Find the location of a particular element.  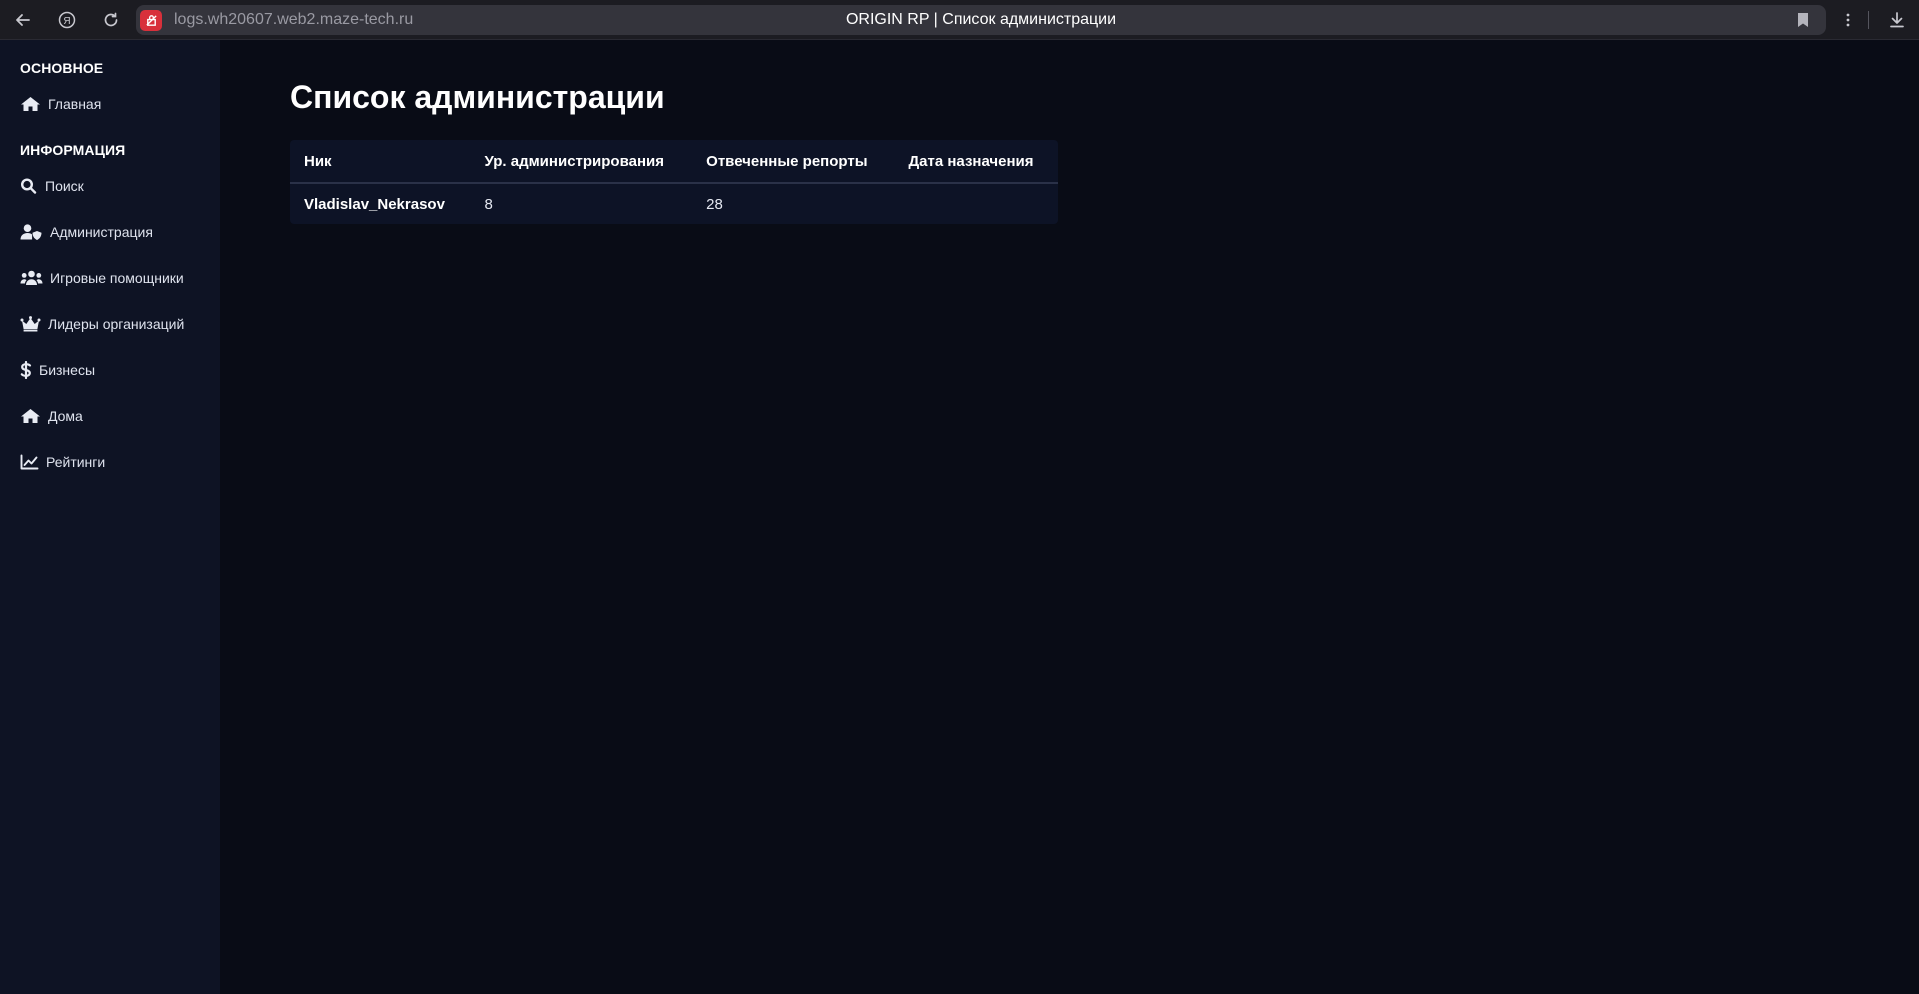

svg-text: Я is located at coordinates (66, 21).